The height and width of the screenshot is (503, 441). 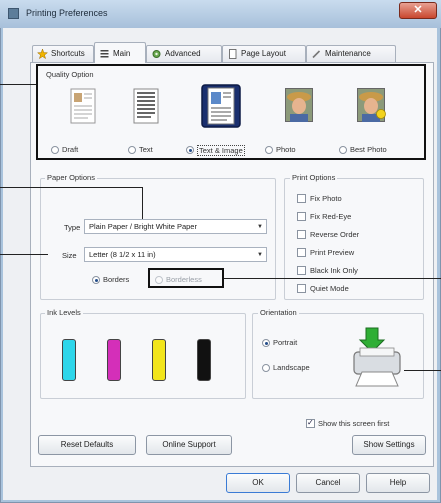 I want to click on text-and-image-label: Text & Image, so click(x=221, y=150).